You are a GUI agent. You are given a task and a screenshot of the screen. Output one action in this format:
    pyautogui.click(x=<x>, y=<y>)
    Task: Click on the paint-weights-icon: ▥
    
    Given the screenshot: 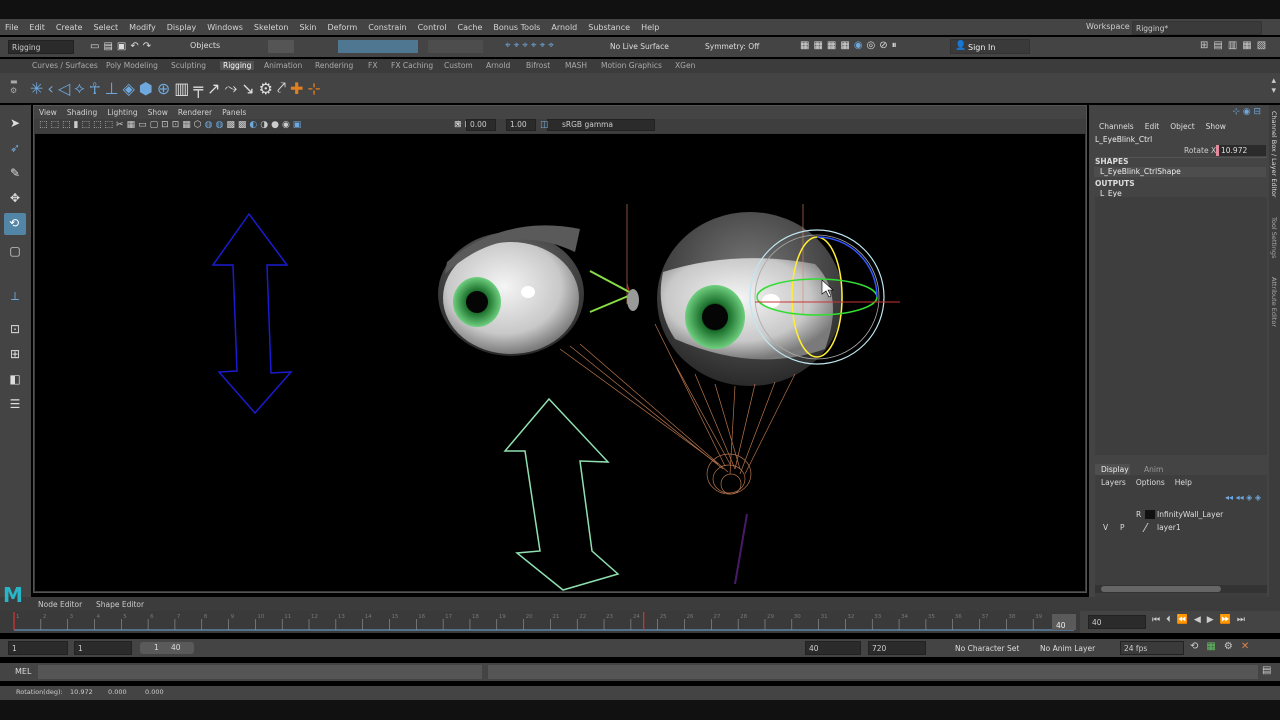 What is the action you would take?
    pyautogui.click(x=181, y=88)
    